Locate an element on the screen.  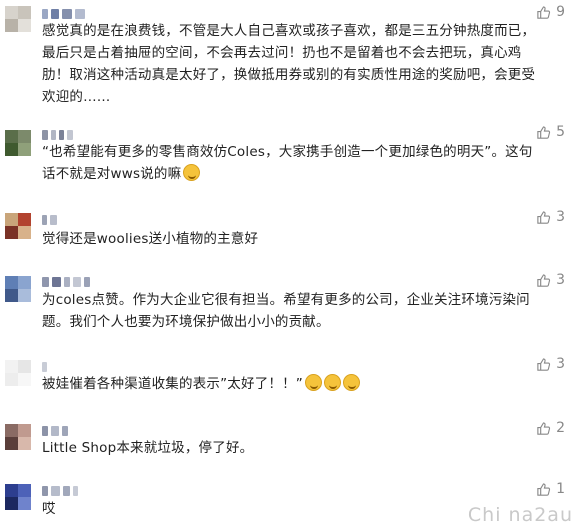
like-button: 5 is located at coordinates (550, 132).